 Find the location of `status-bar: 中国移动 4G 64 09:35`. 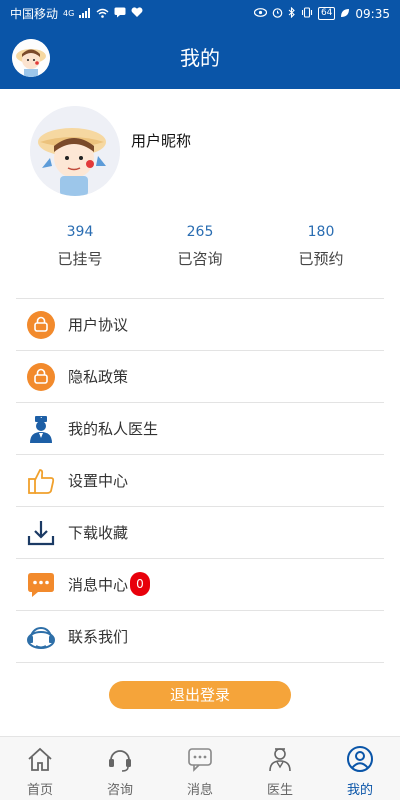

status-bar: 中国移动 4G 64 09:35 is located at coordinates (200, 13).